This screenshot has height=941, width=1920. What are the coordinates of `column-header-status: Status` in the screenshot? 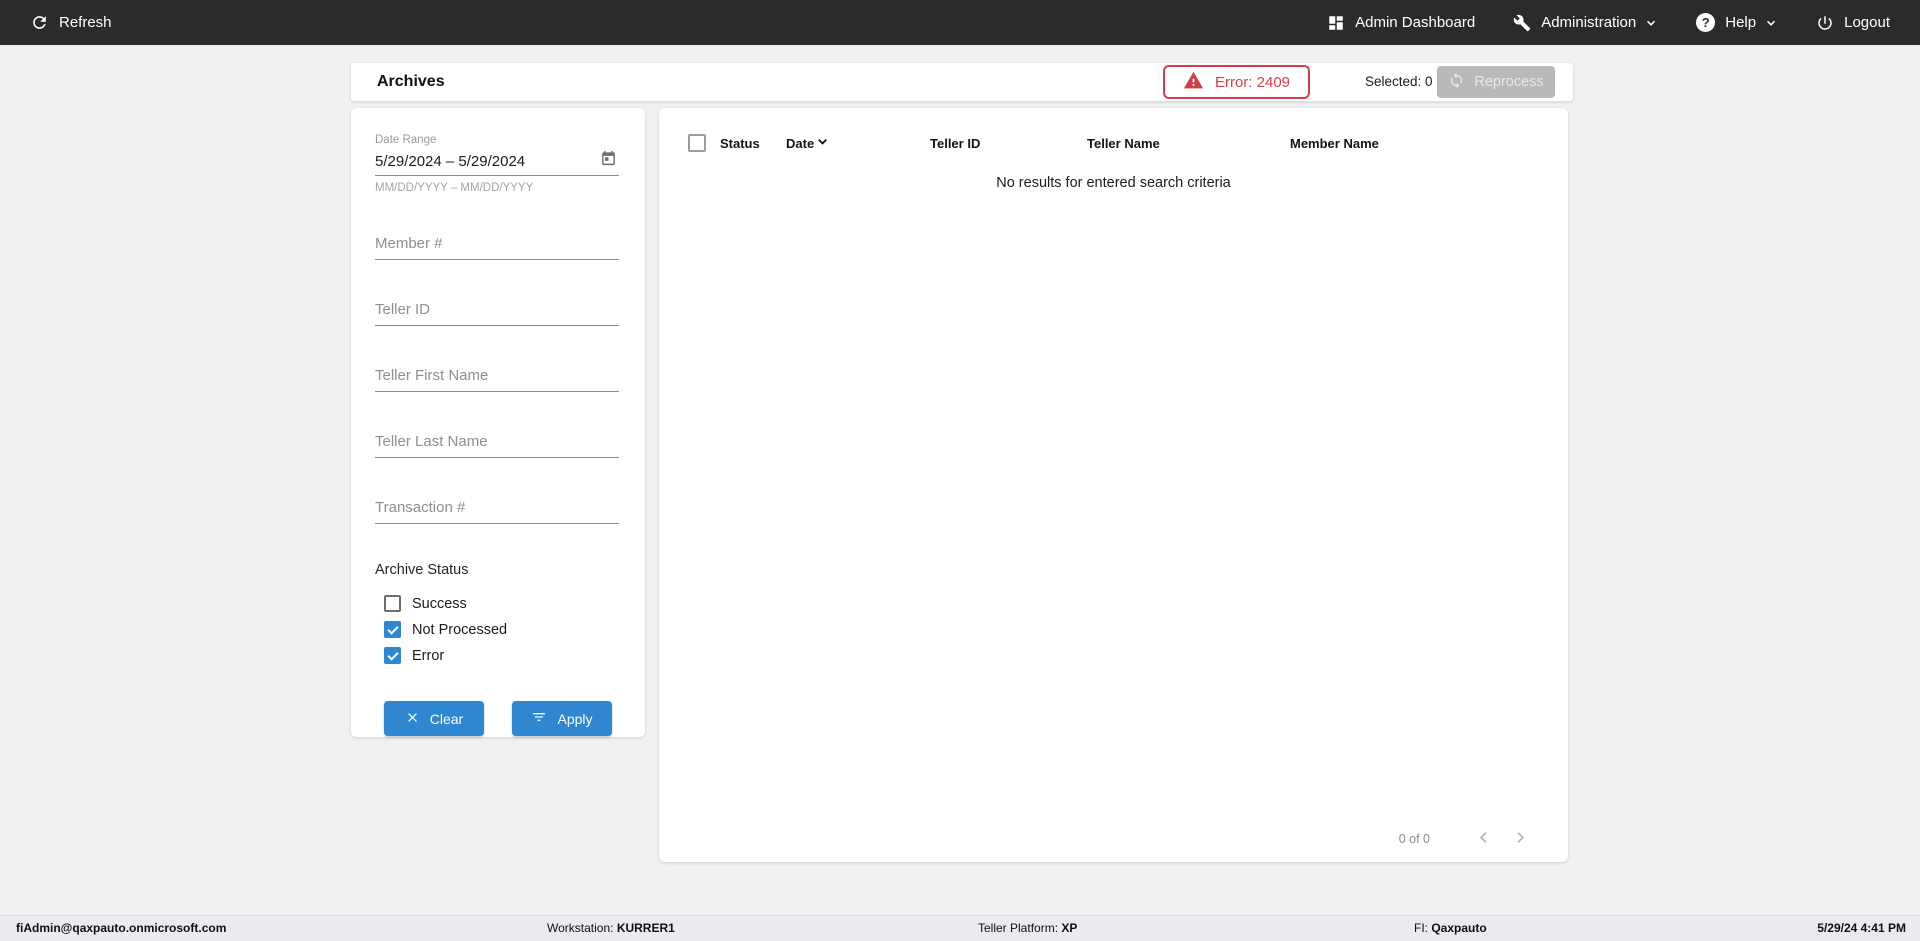 It's located at (753, 143).